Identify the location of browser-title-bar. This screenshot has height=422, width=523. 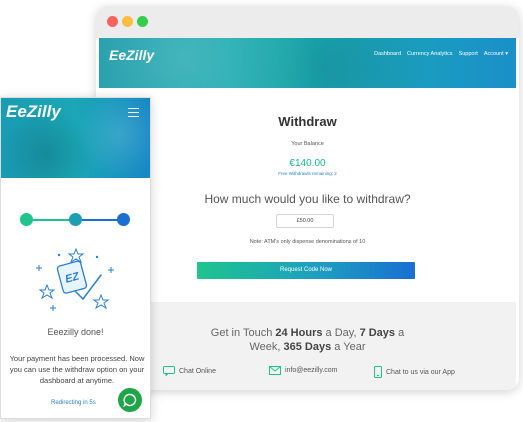
(307, 22).